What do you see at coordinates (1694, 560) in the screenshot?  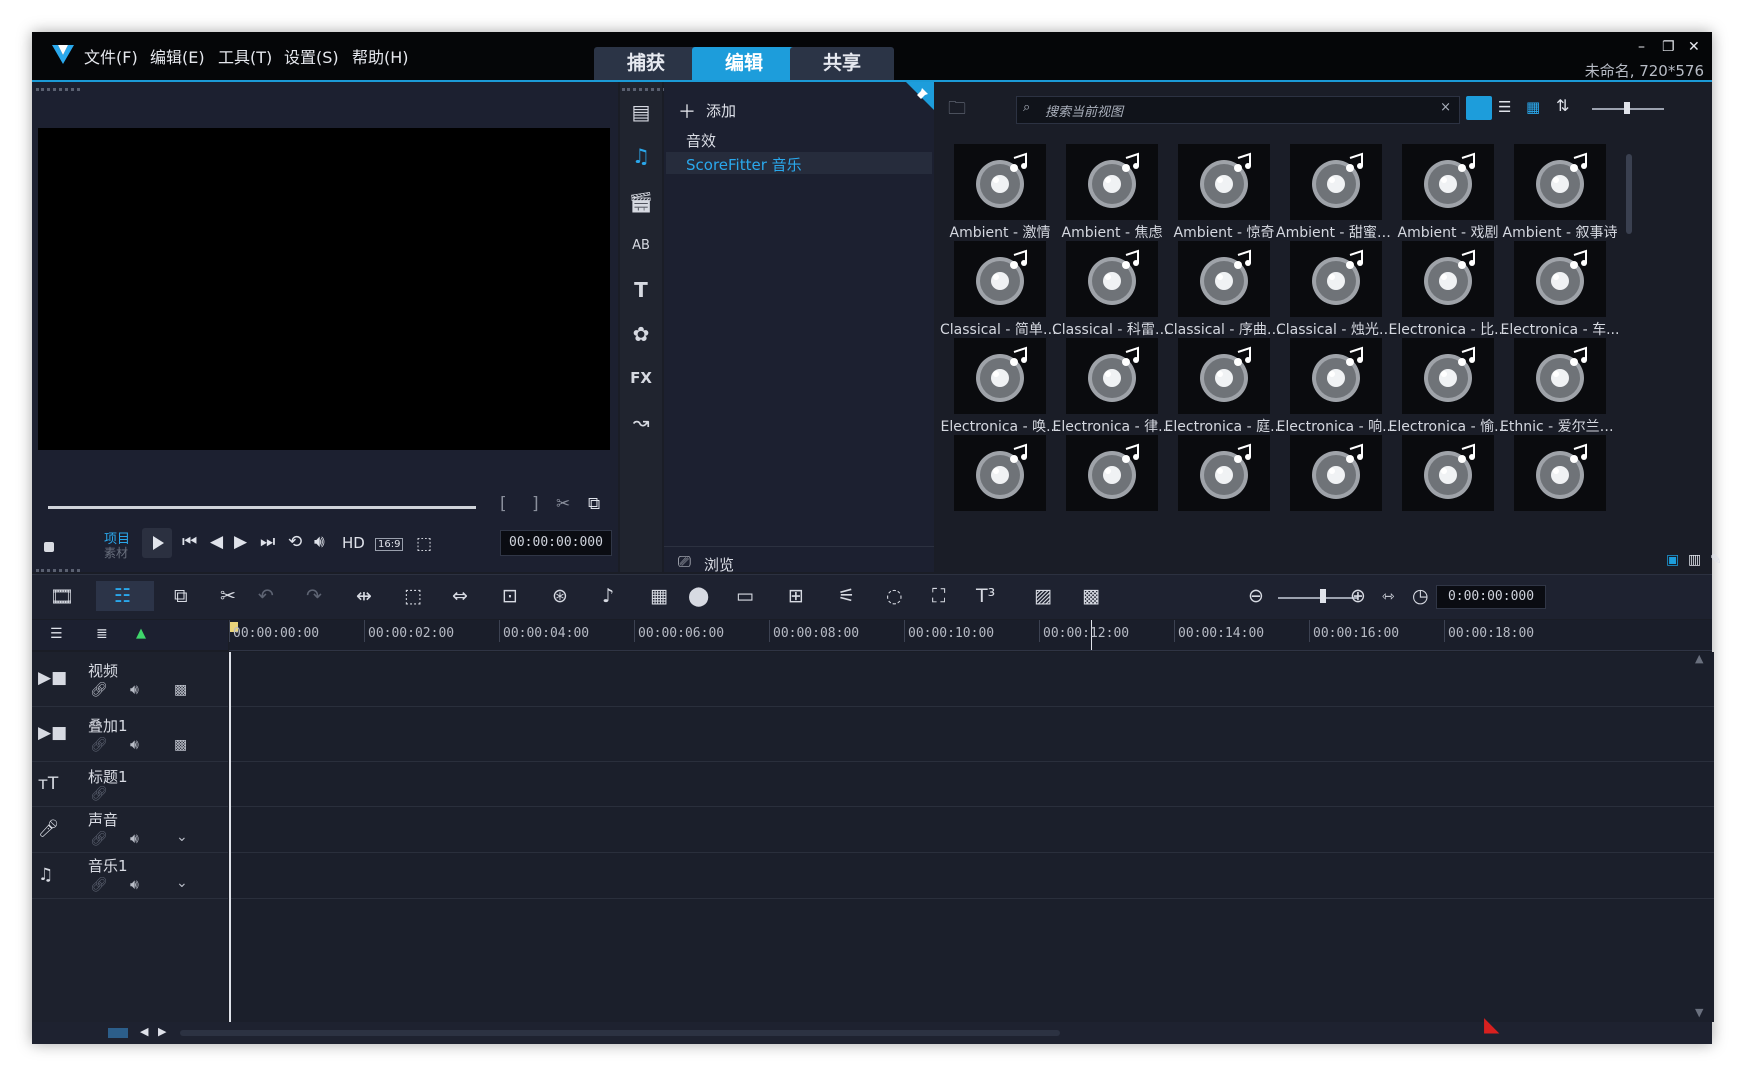 I see `options-icon: ▥` at bounding box center [1694, 560].